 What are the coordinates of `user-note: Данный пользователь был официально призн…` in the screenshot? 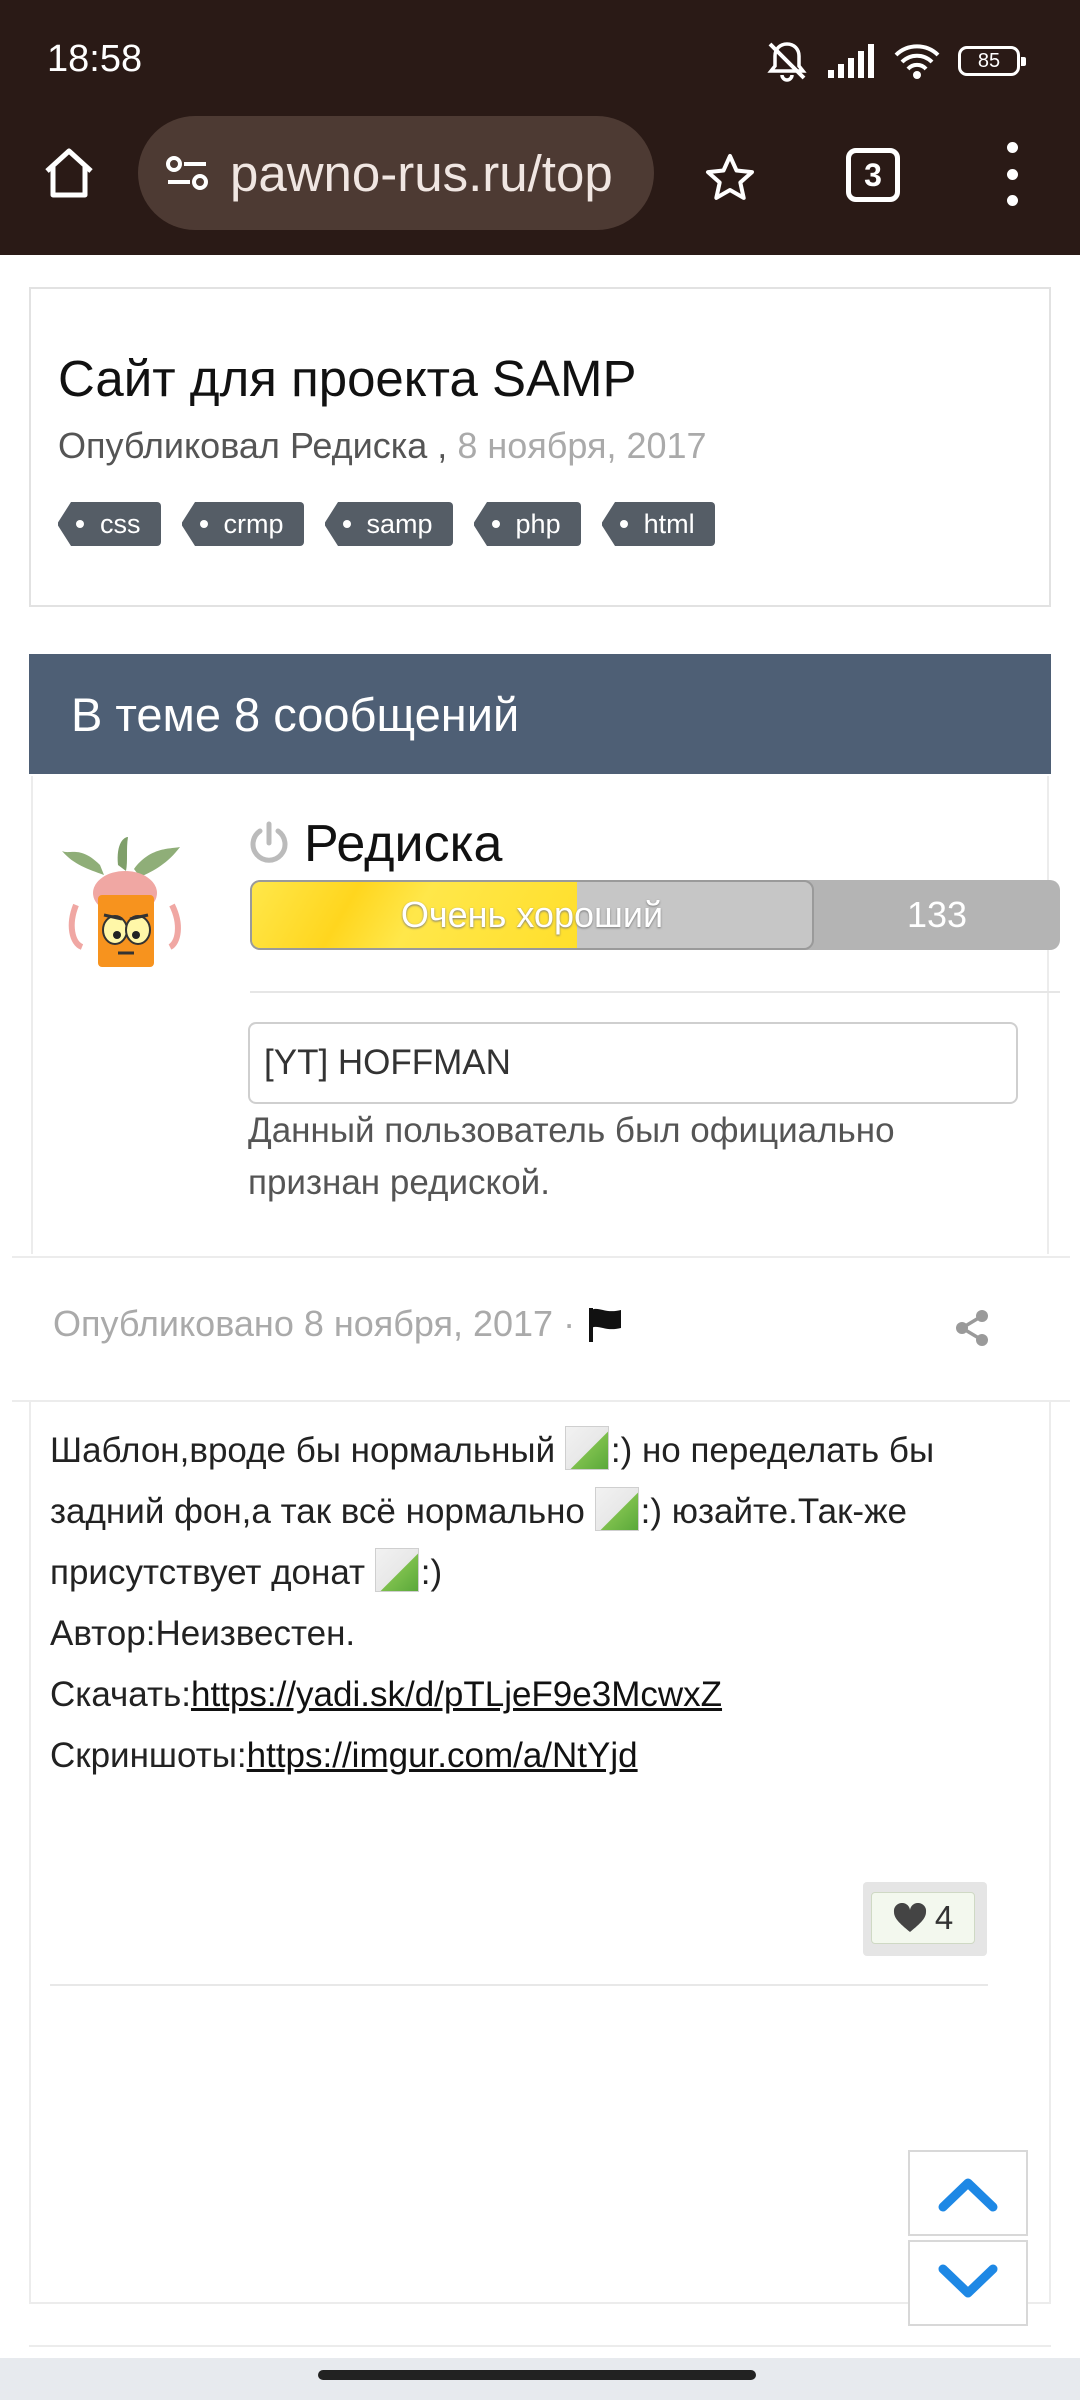 It's located at (571, 1156).